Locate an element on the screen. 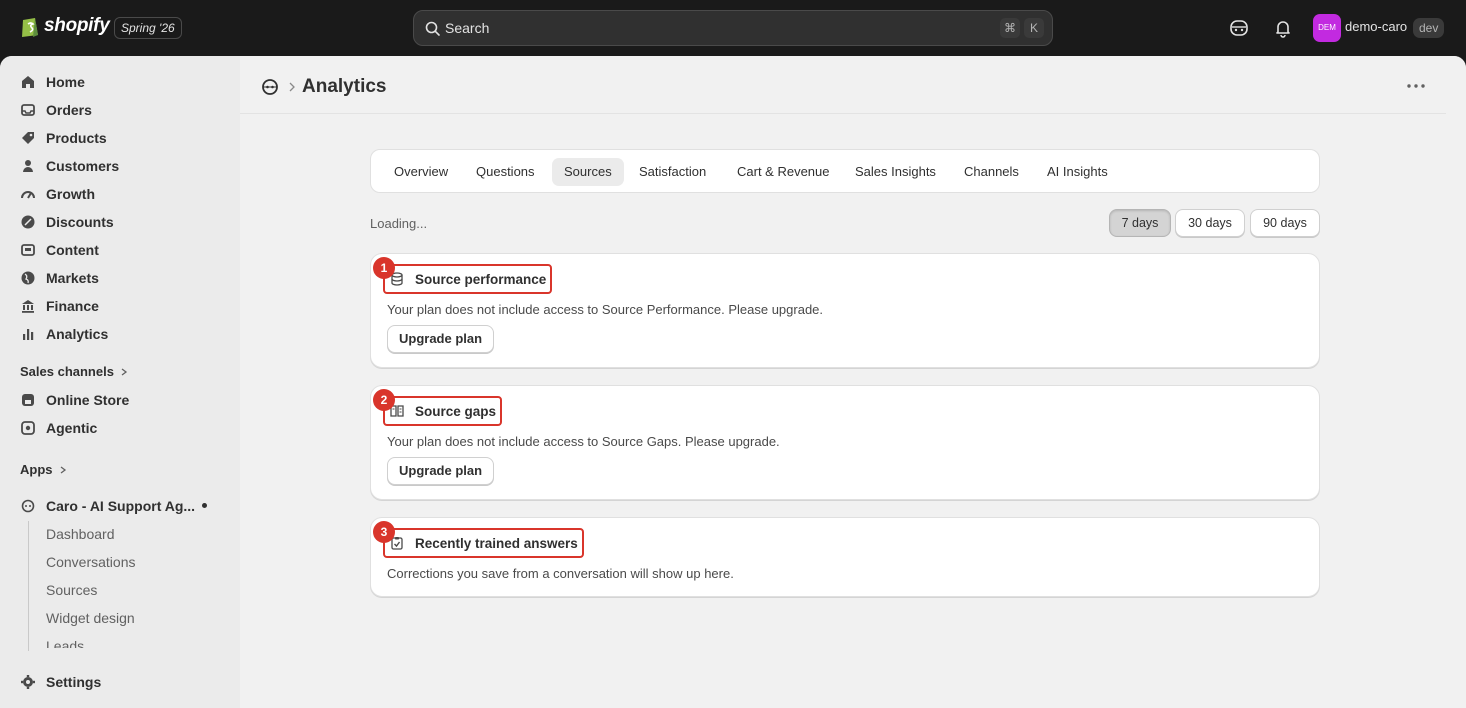 Image resolution: width=1466 pixels, height=708 pixels. more-actions-icon is located at coordinates (1416, 86).